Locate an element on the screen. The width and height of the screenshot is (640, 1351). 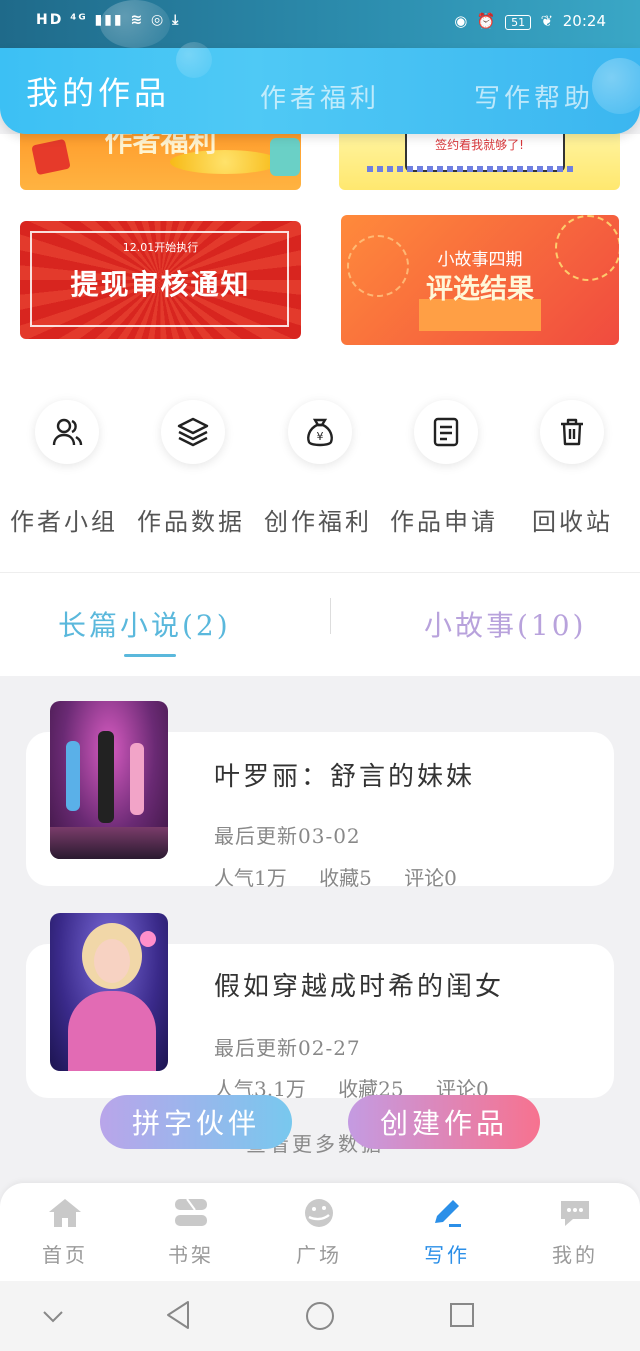
nav-write: 写作 is located at coordinates (447, 1232).